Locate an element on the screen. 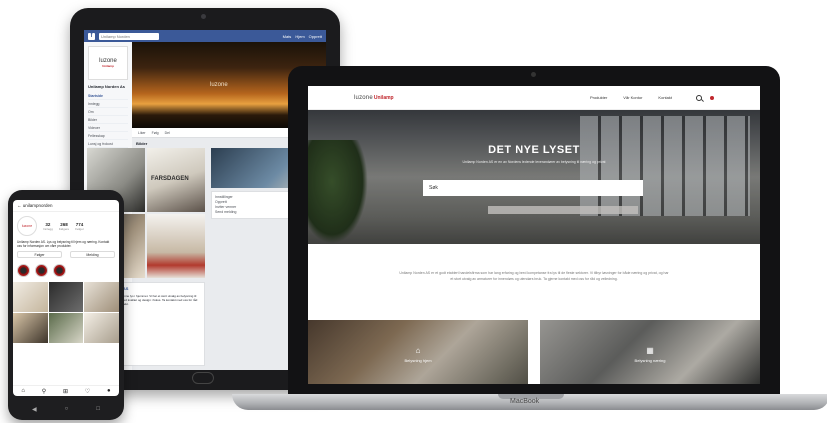 This screenshot has width=827, height=423. page-name: Unilamp Norden As is located at coordinates (106, 86).